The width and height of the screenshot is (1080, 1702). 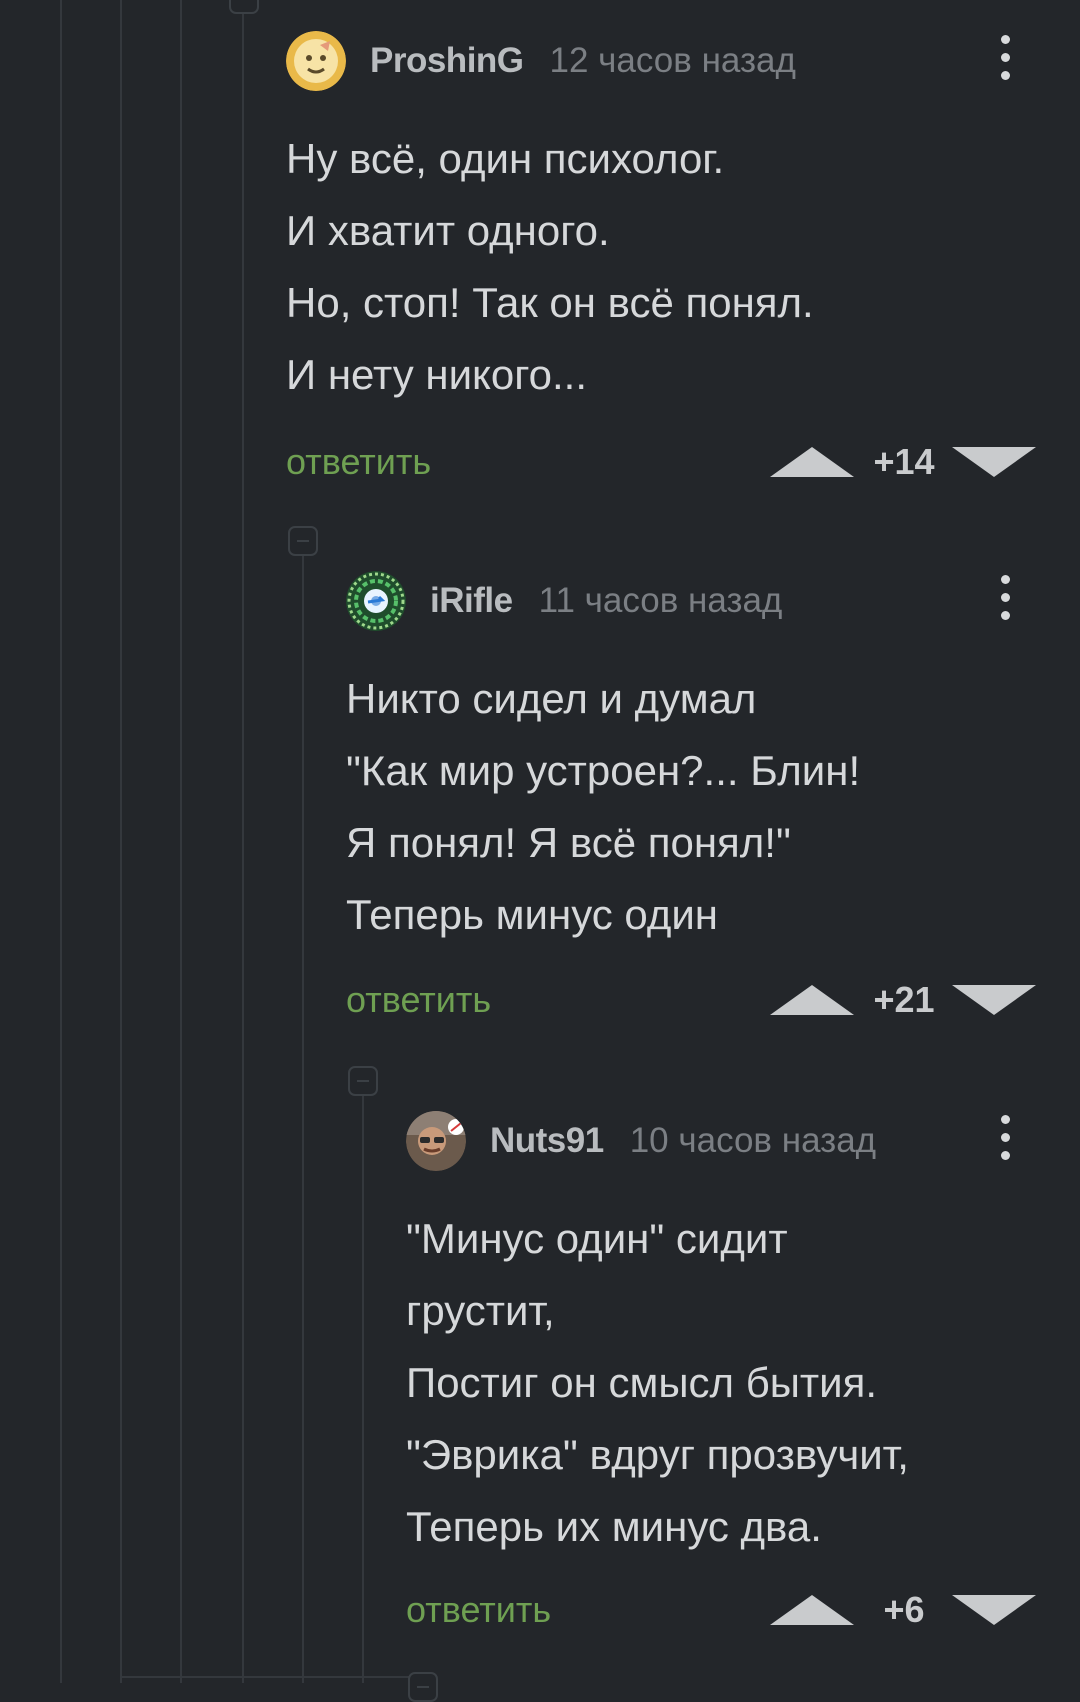 I want to click on comment-header: iRifle 11 часов назад, so click(x=564, y=601).